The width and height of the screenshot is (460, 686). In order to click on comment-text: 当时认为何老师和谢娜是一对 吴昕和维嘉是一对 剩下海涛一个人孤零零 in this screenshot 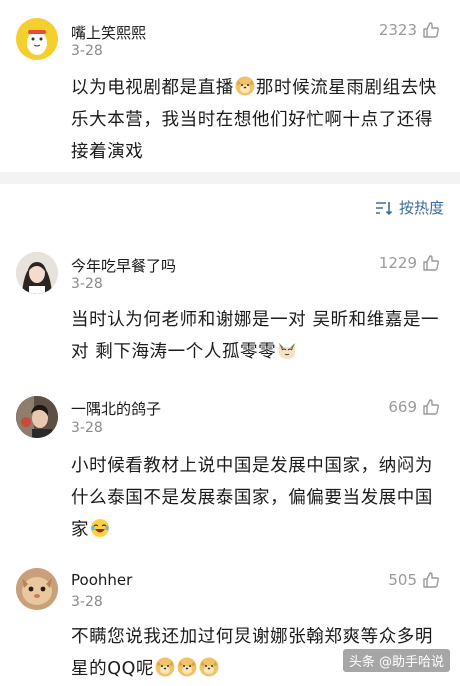, I will do `click(257, 336)`.